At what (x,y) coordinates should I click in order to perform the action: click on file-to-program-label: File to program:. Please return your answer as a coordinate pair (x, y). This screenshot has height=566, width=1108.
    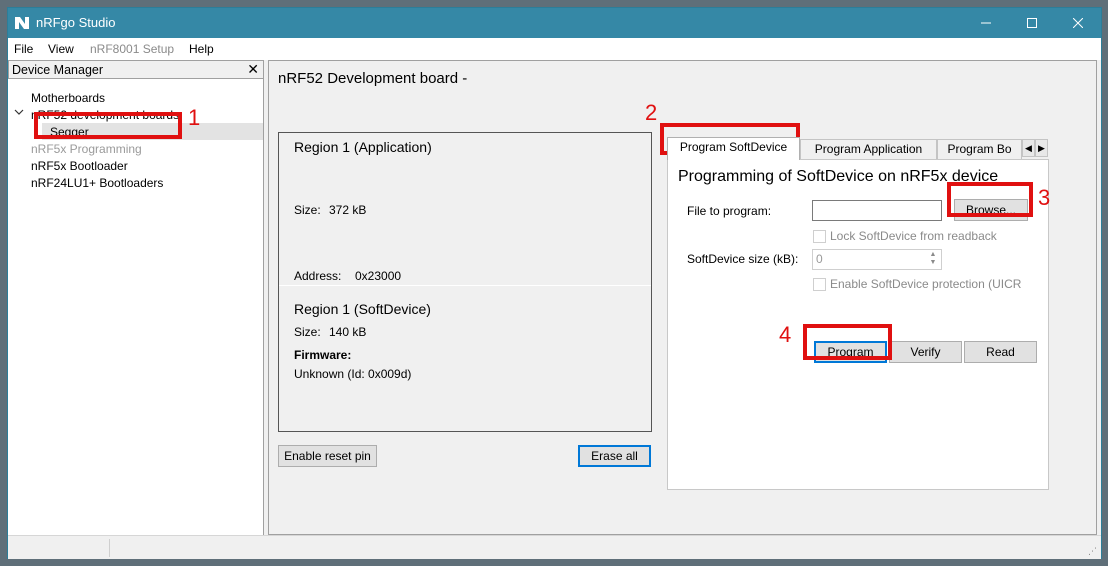
    Looking at the image, I should click on (729, 211).